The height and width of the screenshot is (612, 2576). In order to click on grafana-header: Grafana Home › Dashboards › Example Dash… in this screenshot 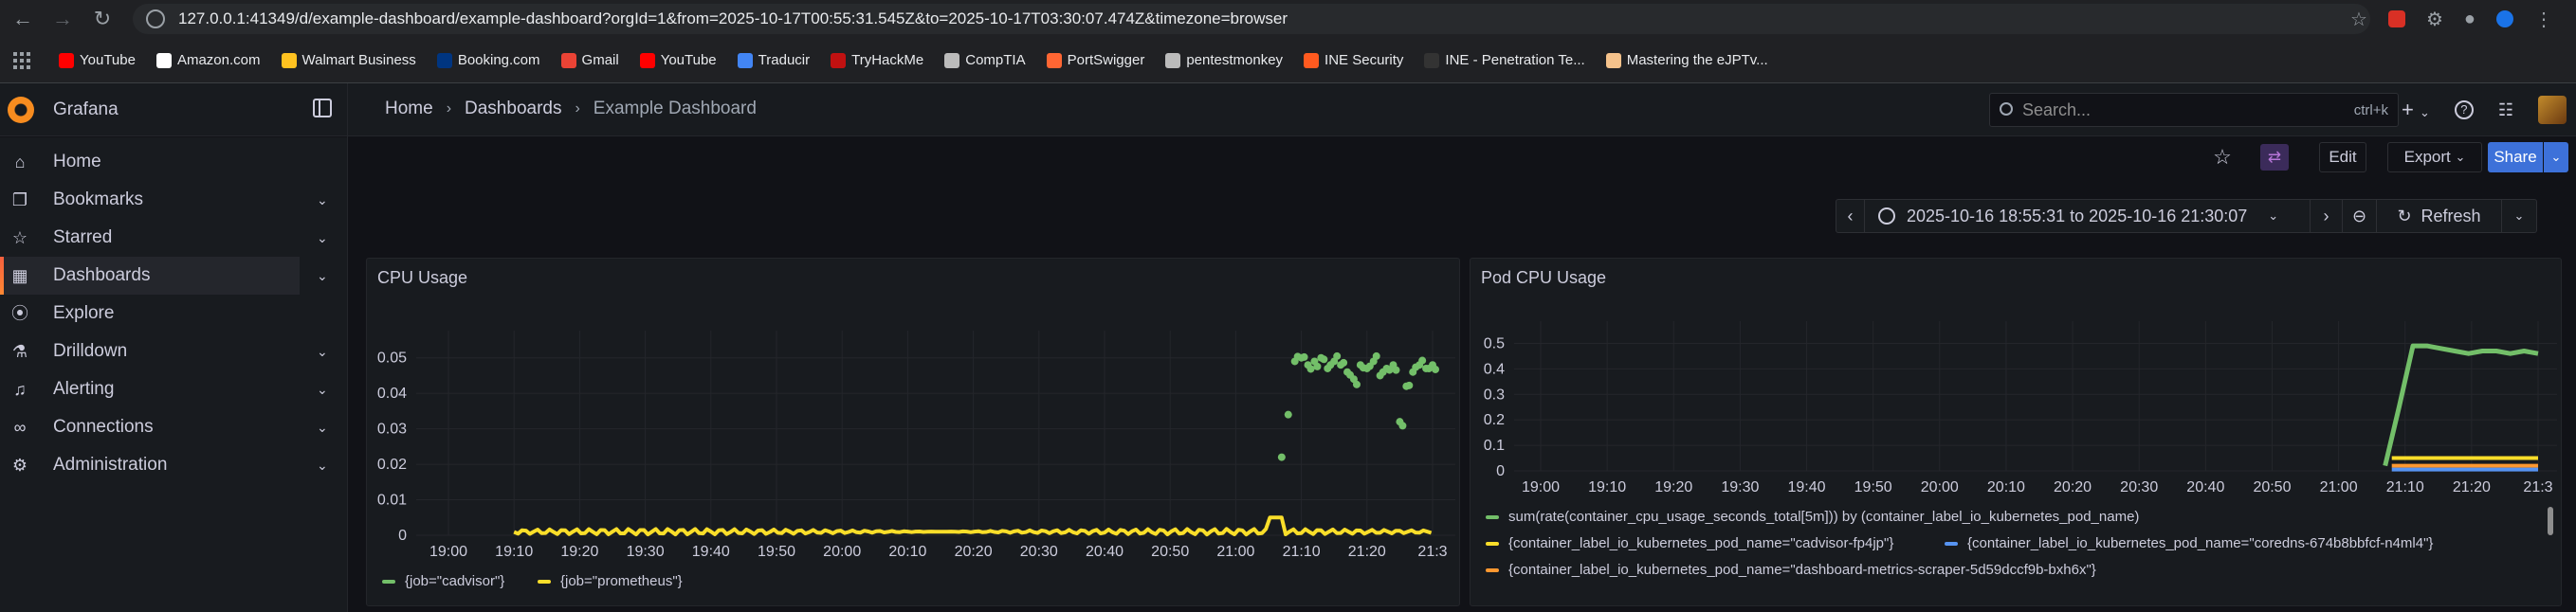, I will do `click(1288, 109)`.